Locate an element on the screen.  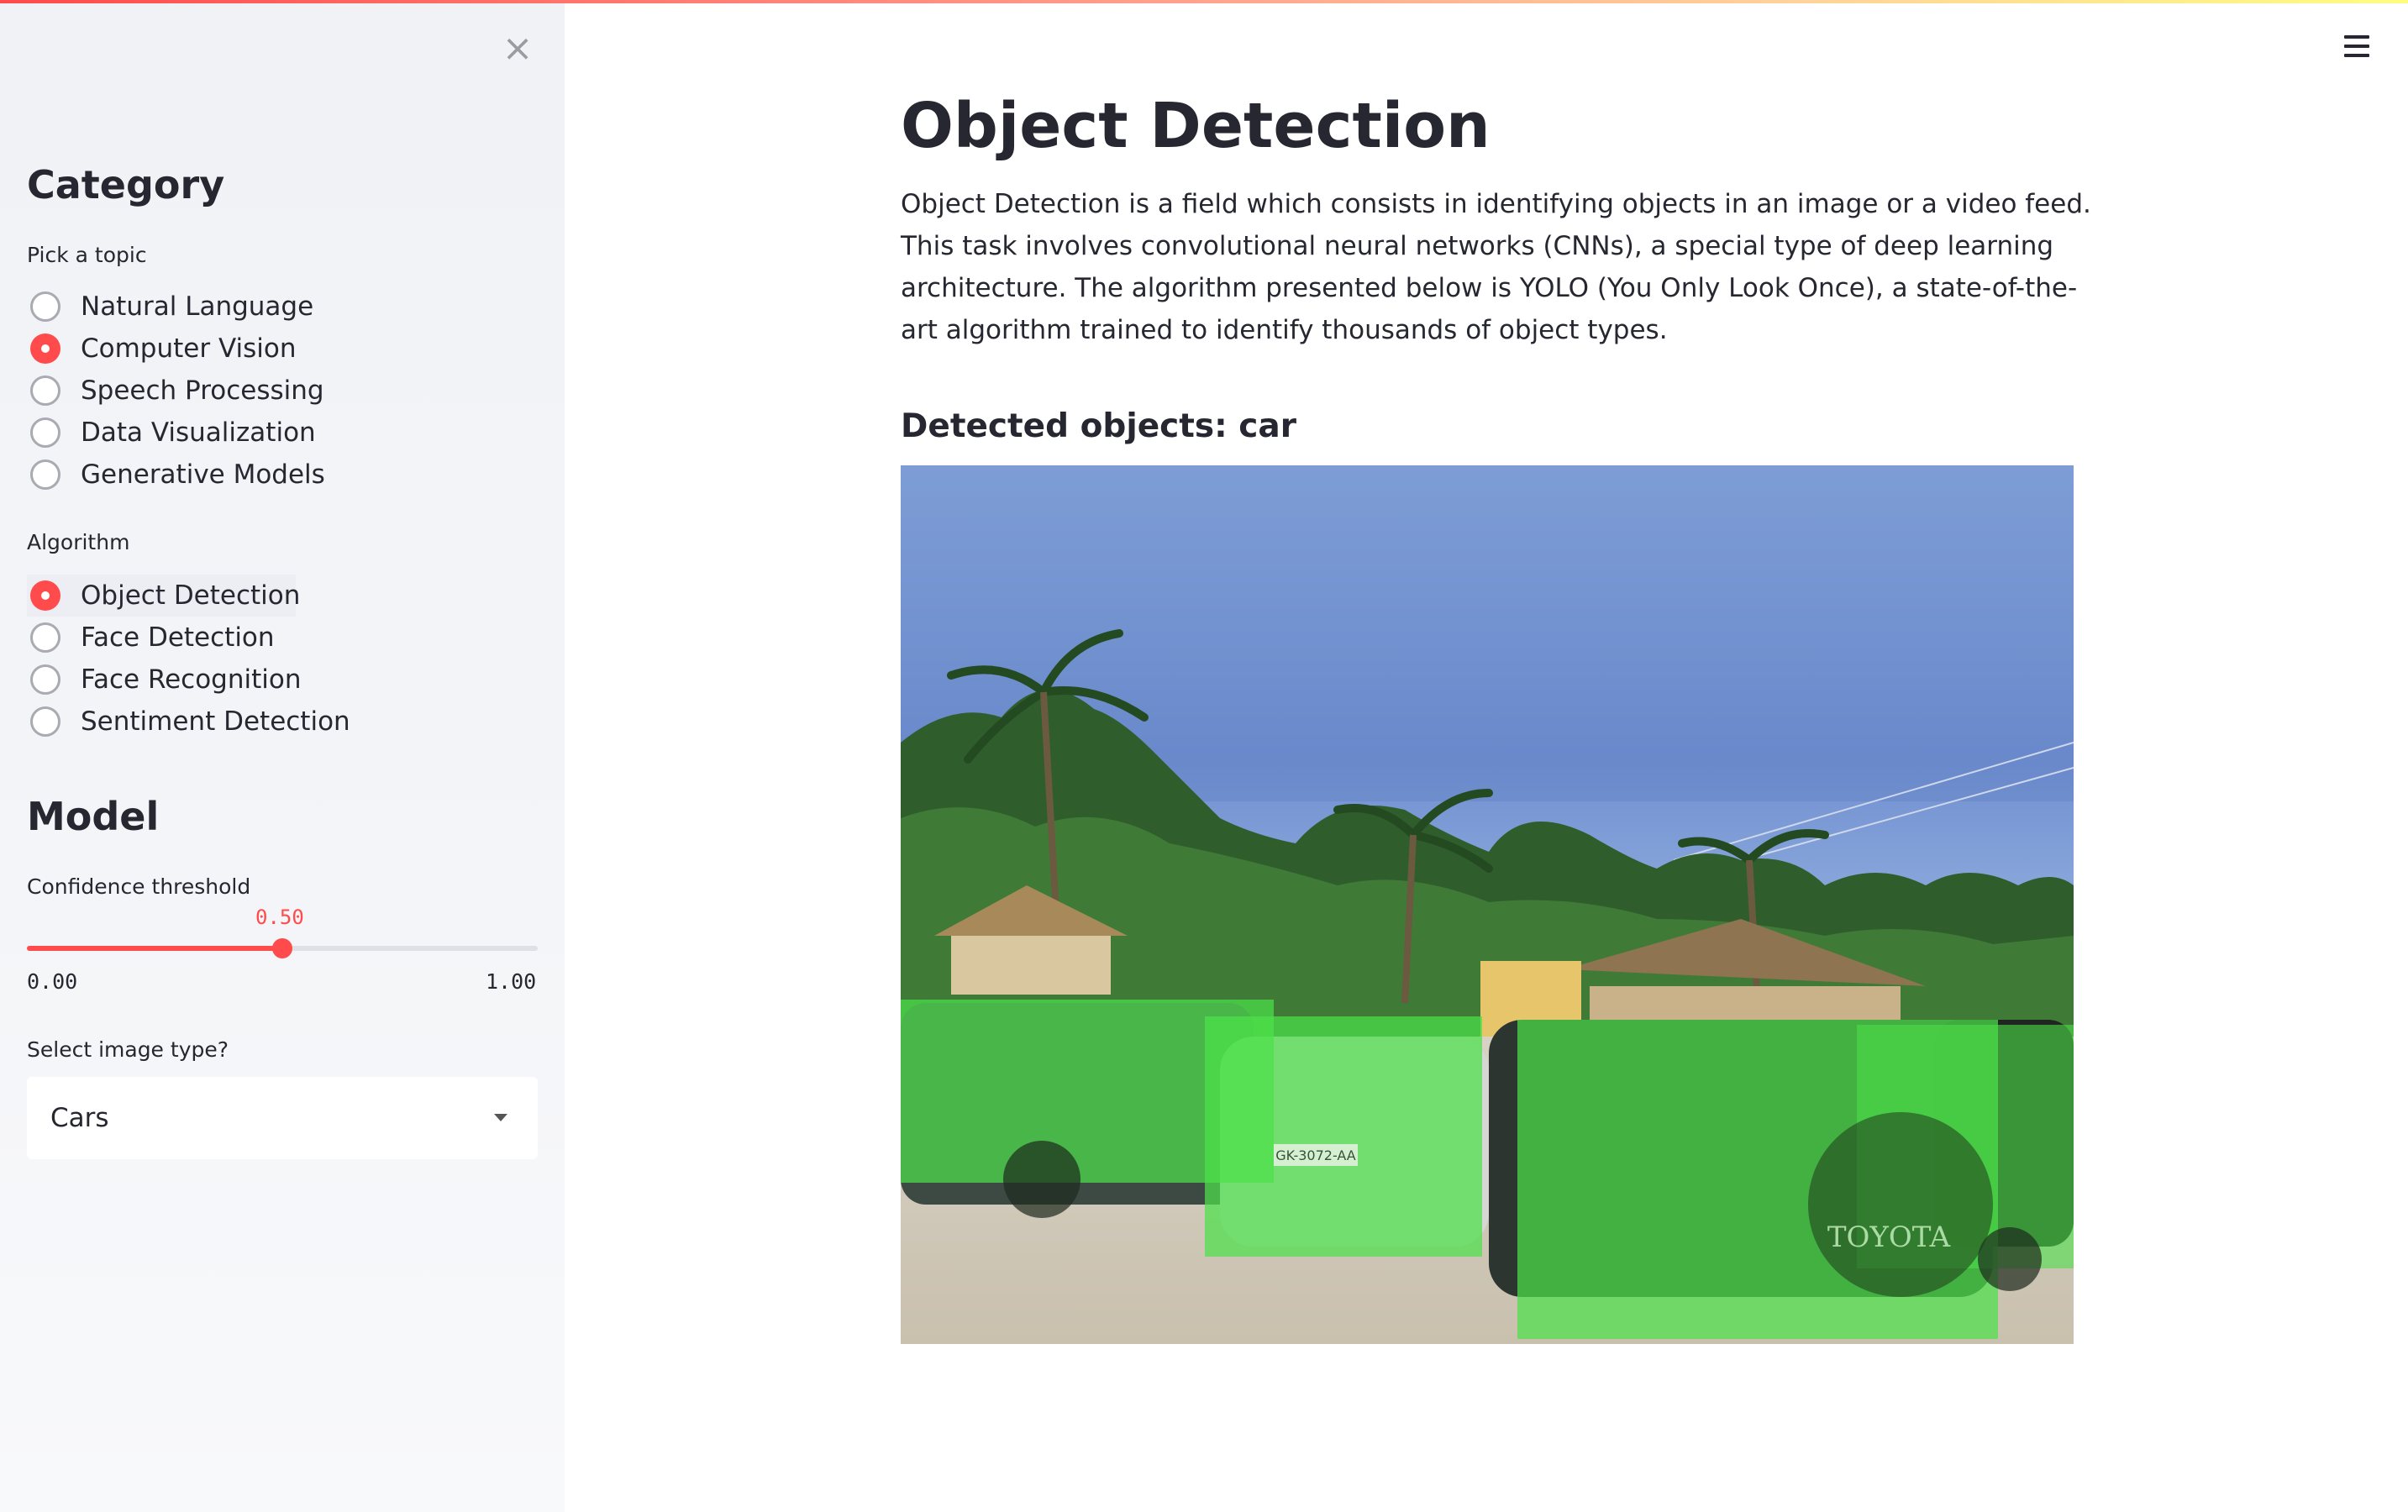
close-icon: × is located at coordinates (517, 48).